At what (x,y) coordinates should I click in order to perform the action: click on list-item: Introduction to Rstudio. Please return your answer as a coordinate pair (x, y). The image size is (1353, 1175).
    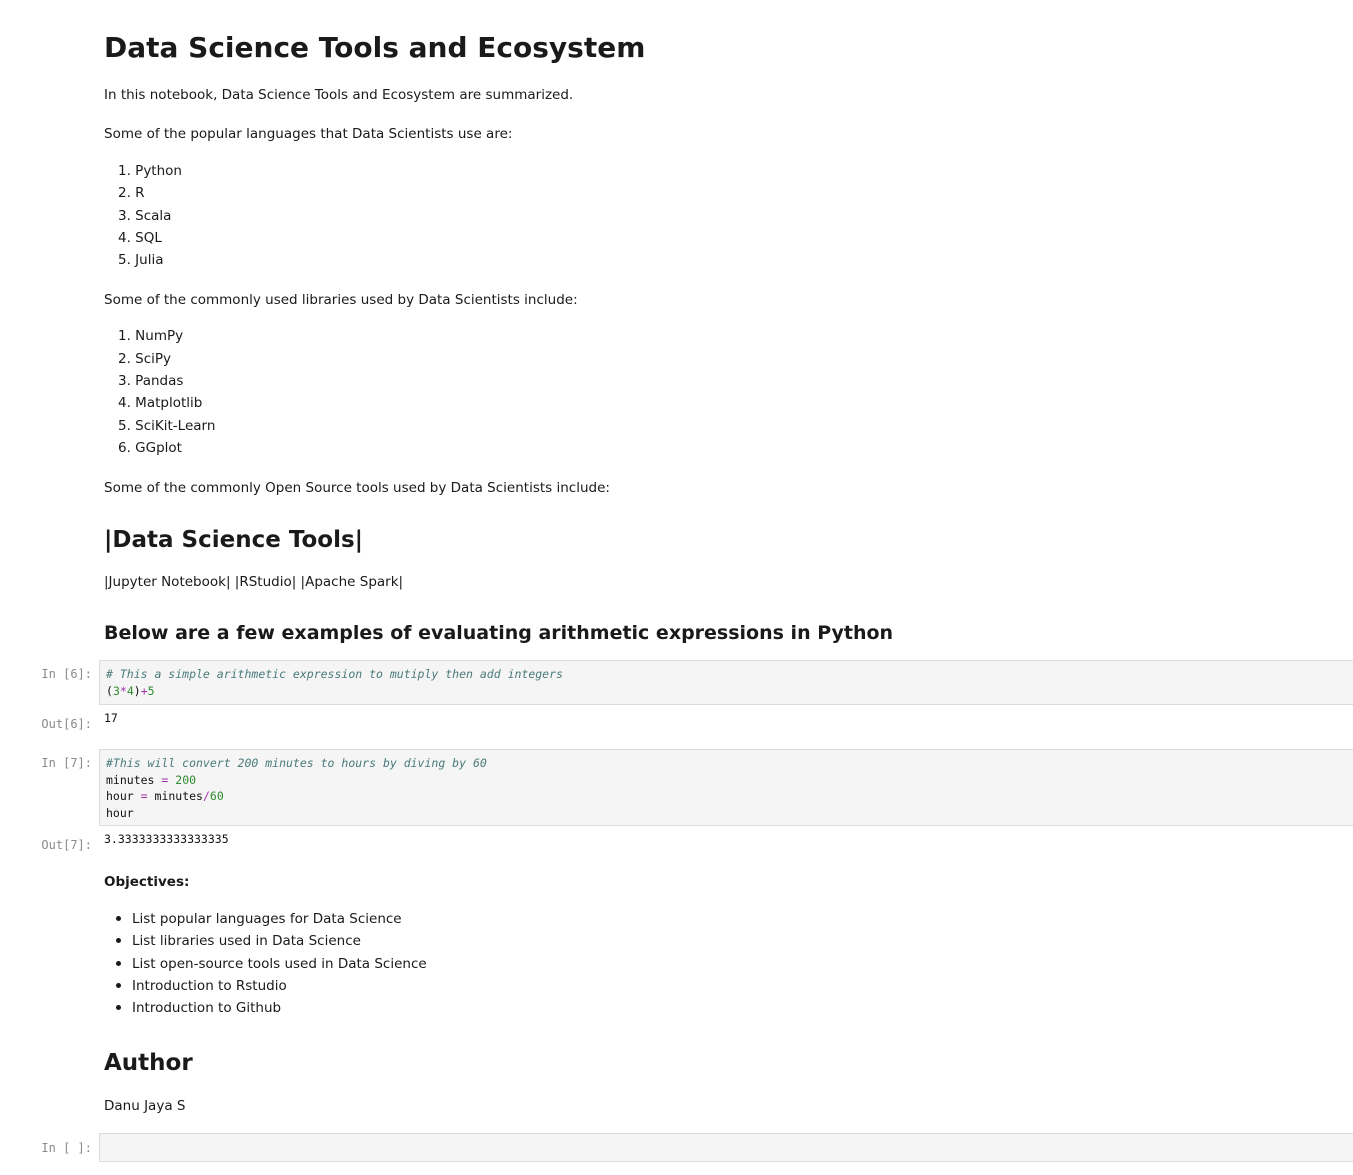
    Looking at the image, I should click on (209, 986).